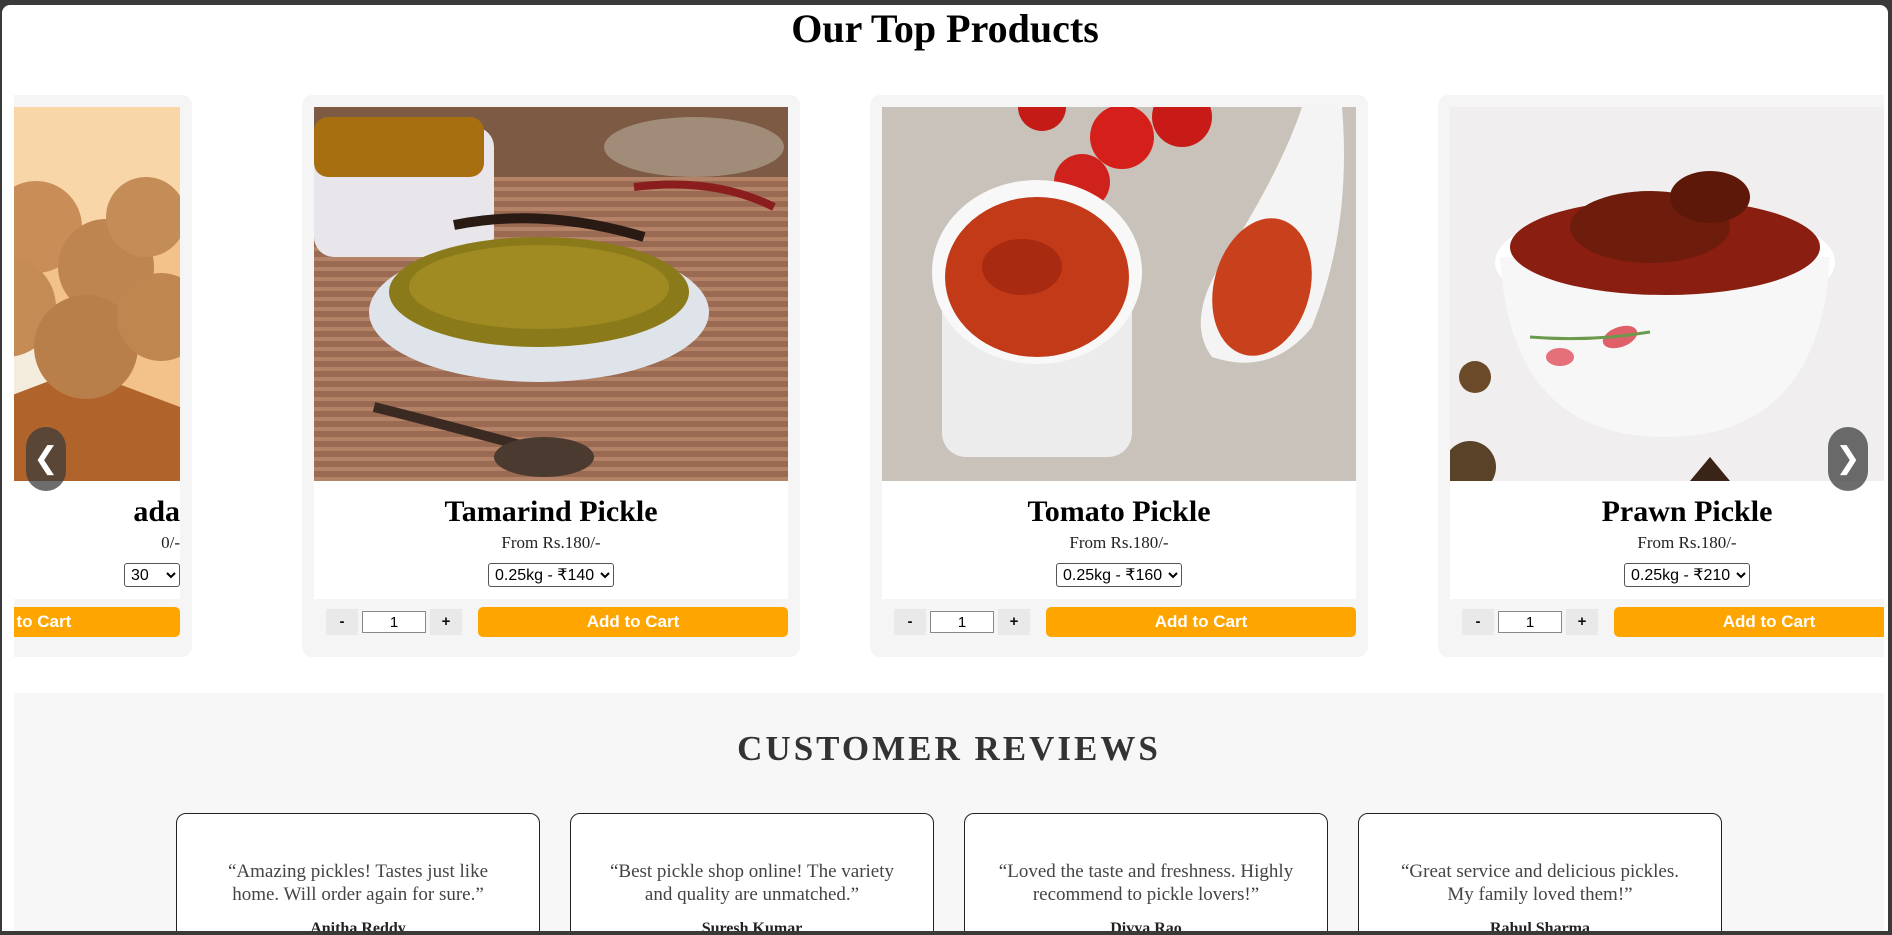  What do you see at coordinates (551, 511) in the screenshot?
I see `product-name: Tamarind Pickle` at bounding box center [551, 511].